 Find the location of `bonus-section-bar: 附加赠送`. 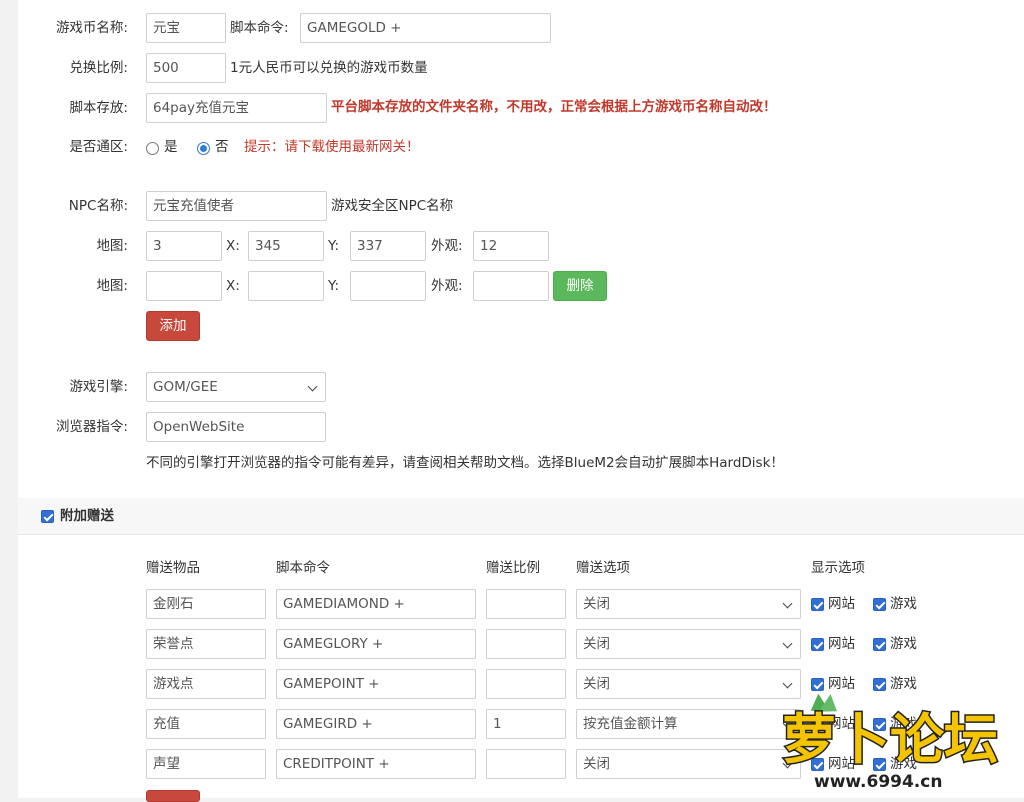

bonus-section-bar: 附加赠送 is located at coordinates (521, 516).